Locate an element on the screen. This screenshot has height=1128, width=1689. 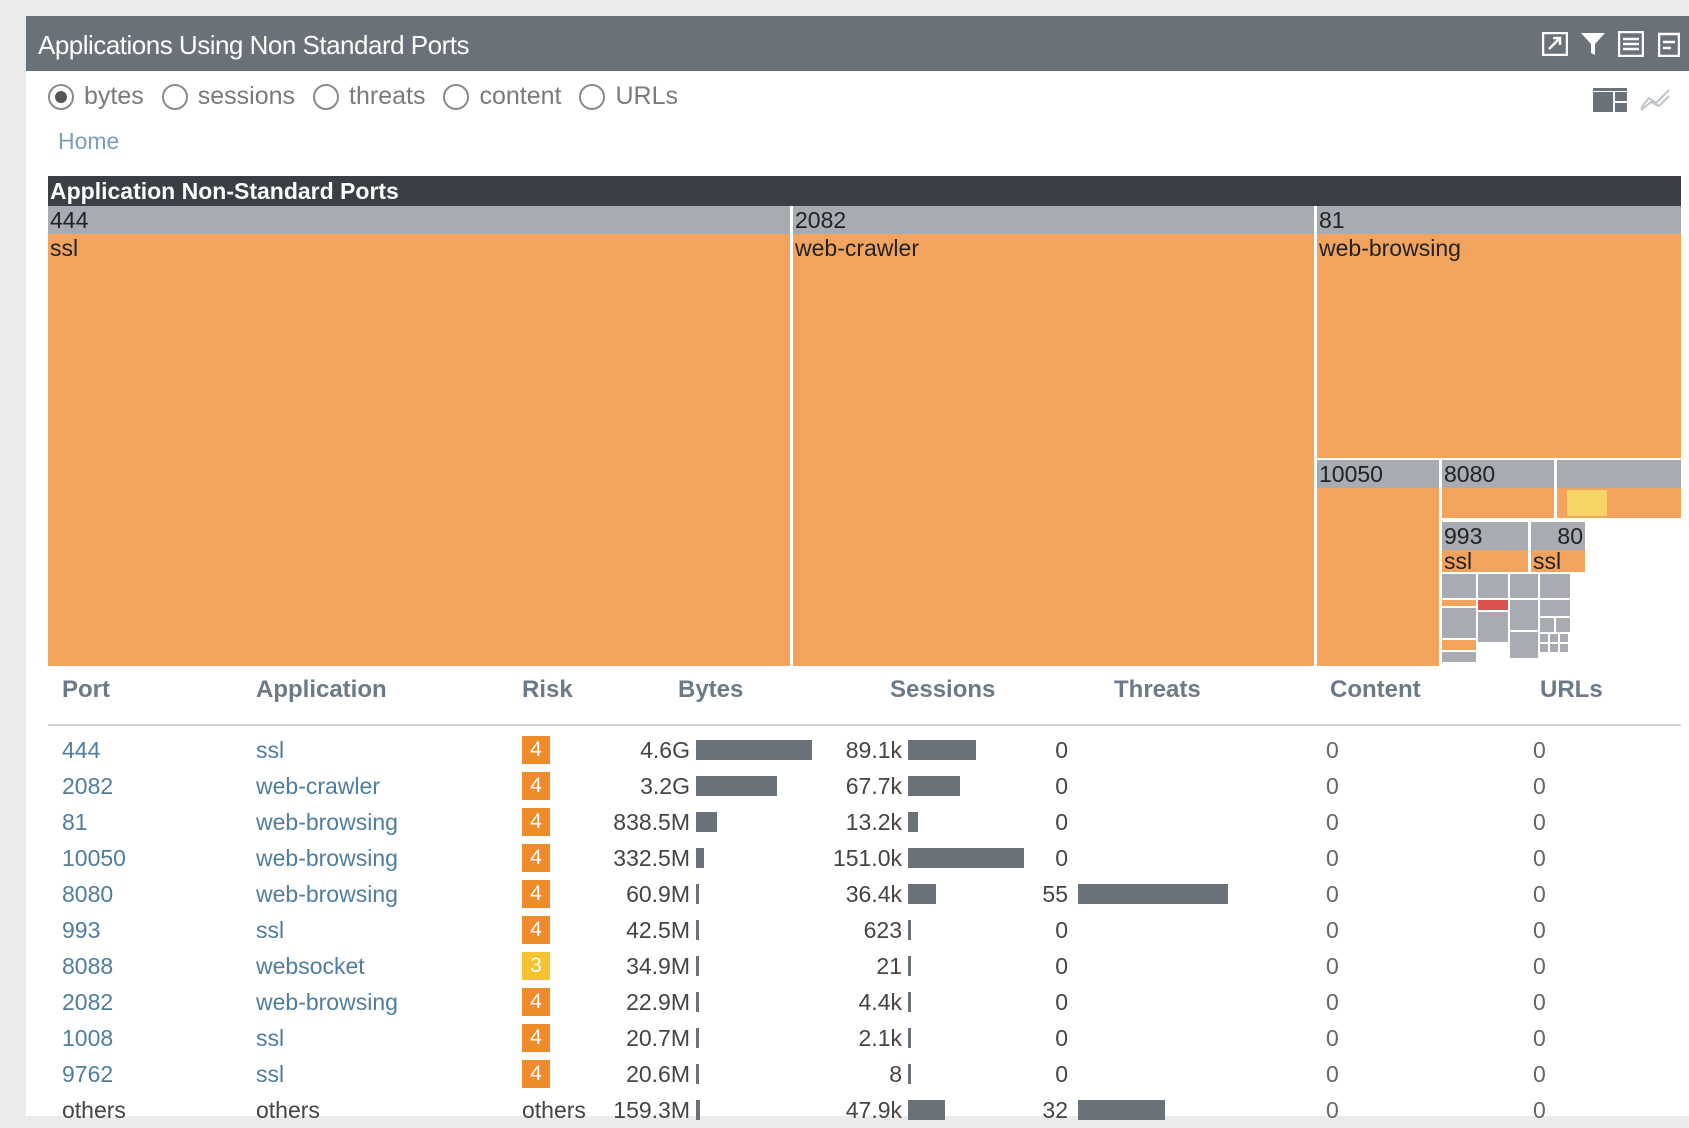
table-row: 81 web-browsing 4 838.5M 13.2k 0 0 0 is located at coordinates (864, 822).